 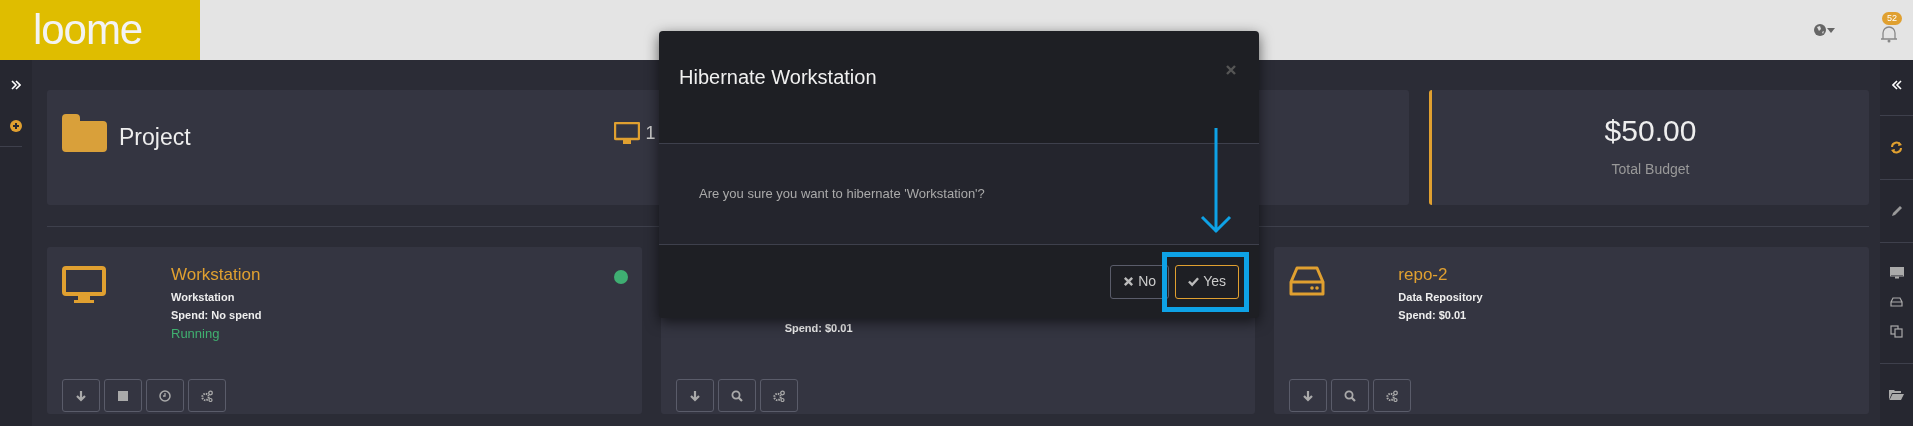 I want to click on dialog-message: Are you sure you want to hibernate 'Workstation'?, so click(x=842, y=194).